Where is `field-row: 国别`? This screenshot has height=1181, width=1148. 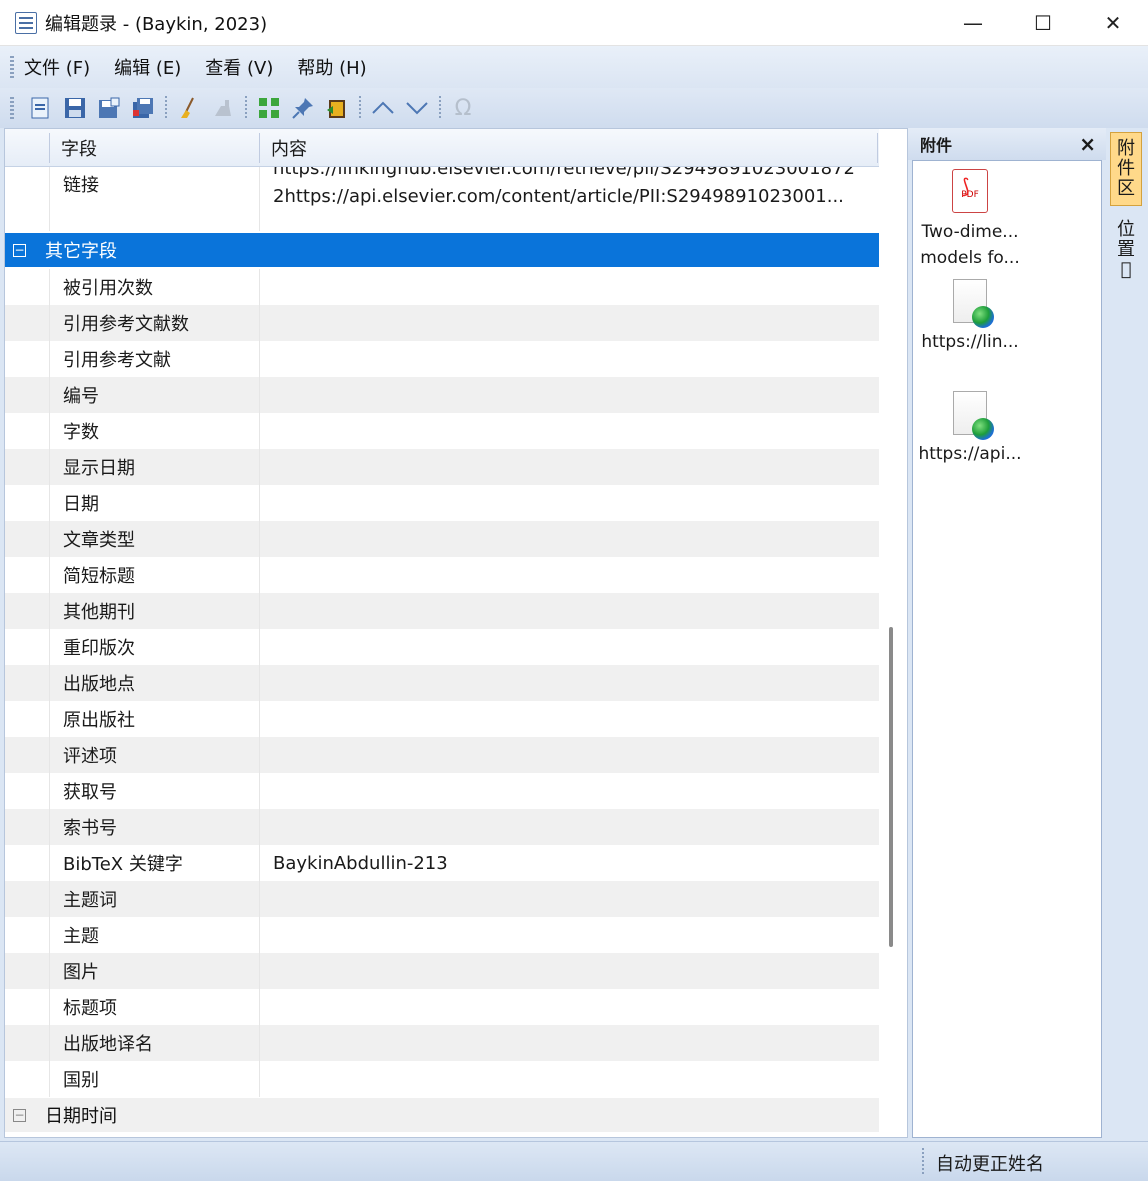
field-row: 国别 is located at coordinates (442, 1079).